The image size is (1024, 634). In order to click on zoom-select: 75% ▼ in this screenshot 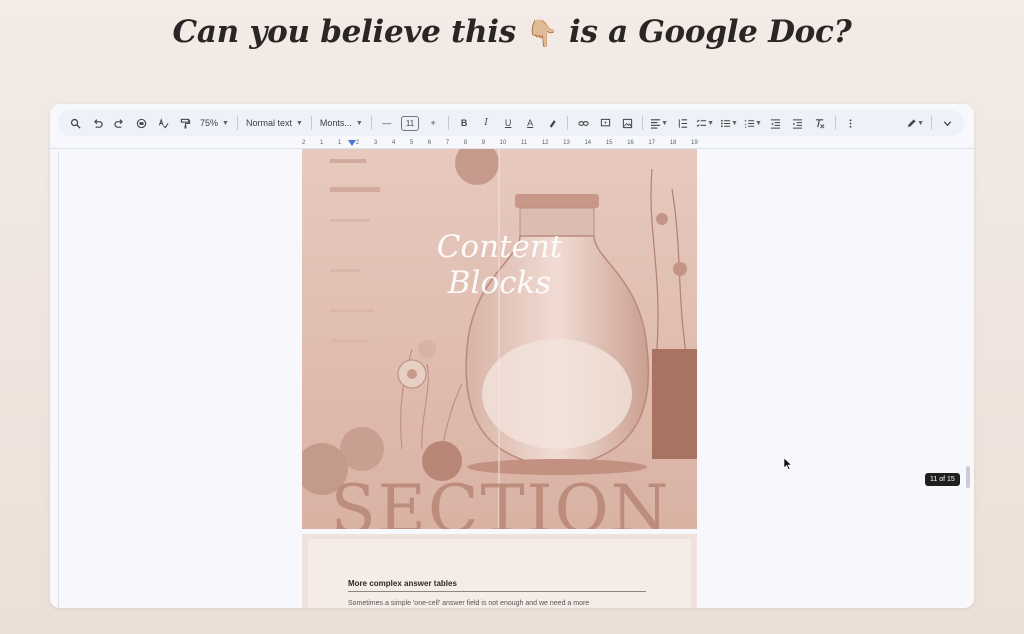, I will do `click(214, 123)`.